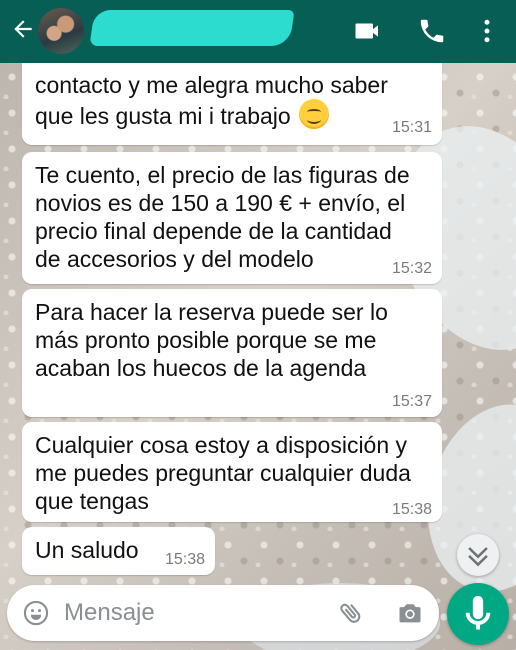 This screenshot has height=650, width=516. I want to click on avatar, so click(61, 31).